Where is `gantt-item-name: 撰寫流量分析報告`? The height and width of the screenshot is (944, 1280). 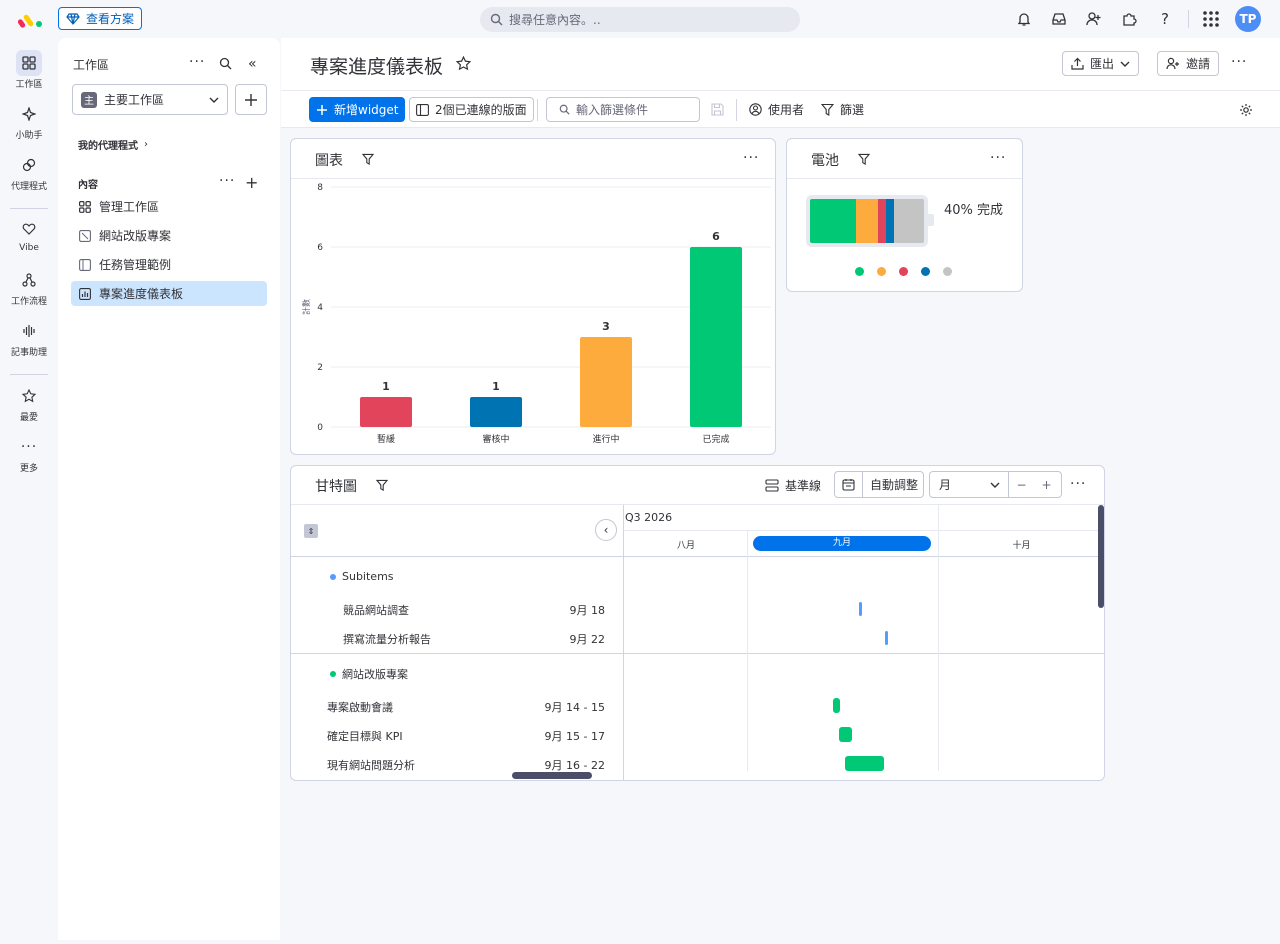 gantt-item-name: 撰寫流量分析報告 is located at coordinates (387, 639).